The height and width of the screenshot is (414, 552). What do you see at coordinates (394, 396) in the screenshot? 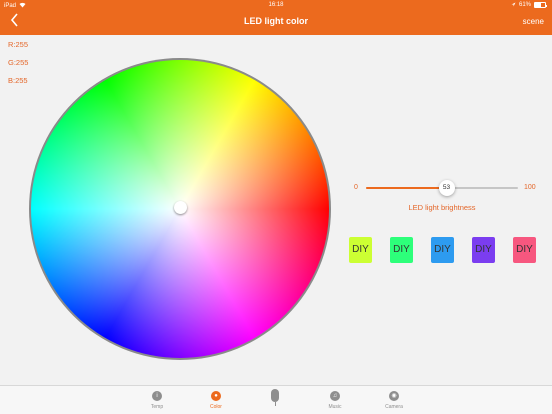
I see `camera-icon: ◉` at bounding box center [394, 396].